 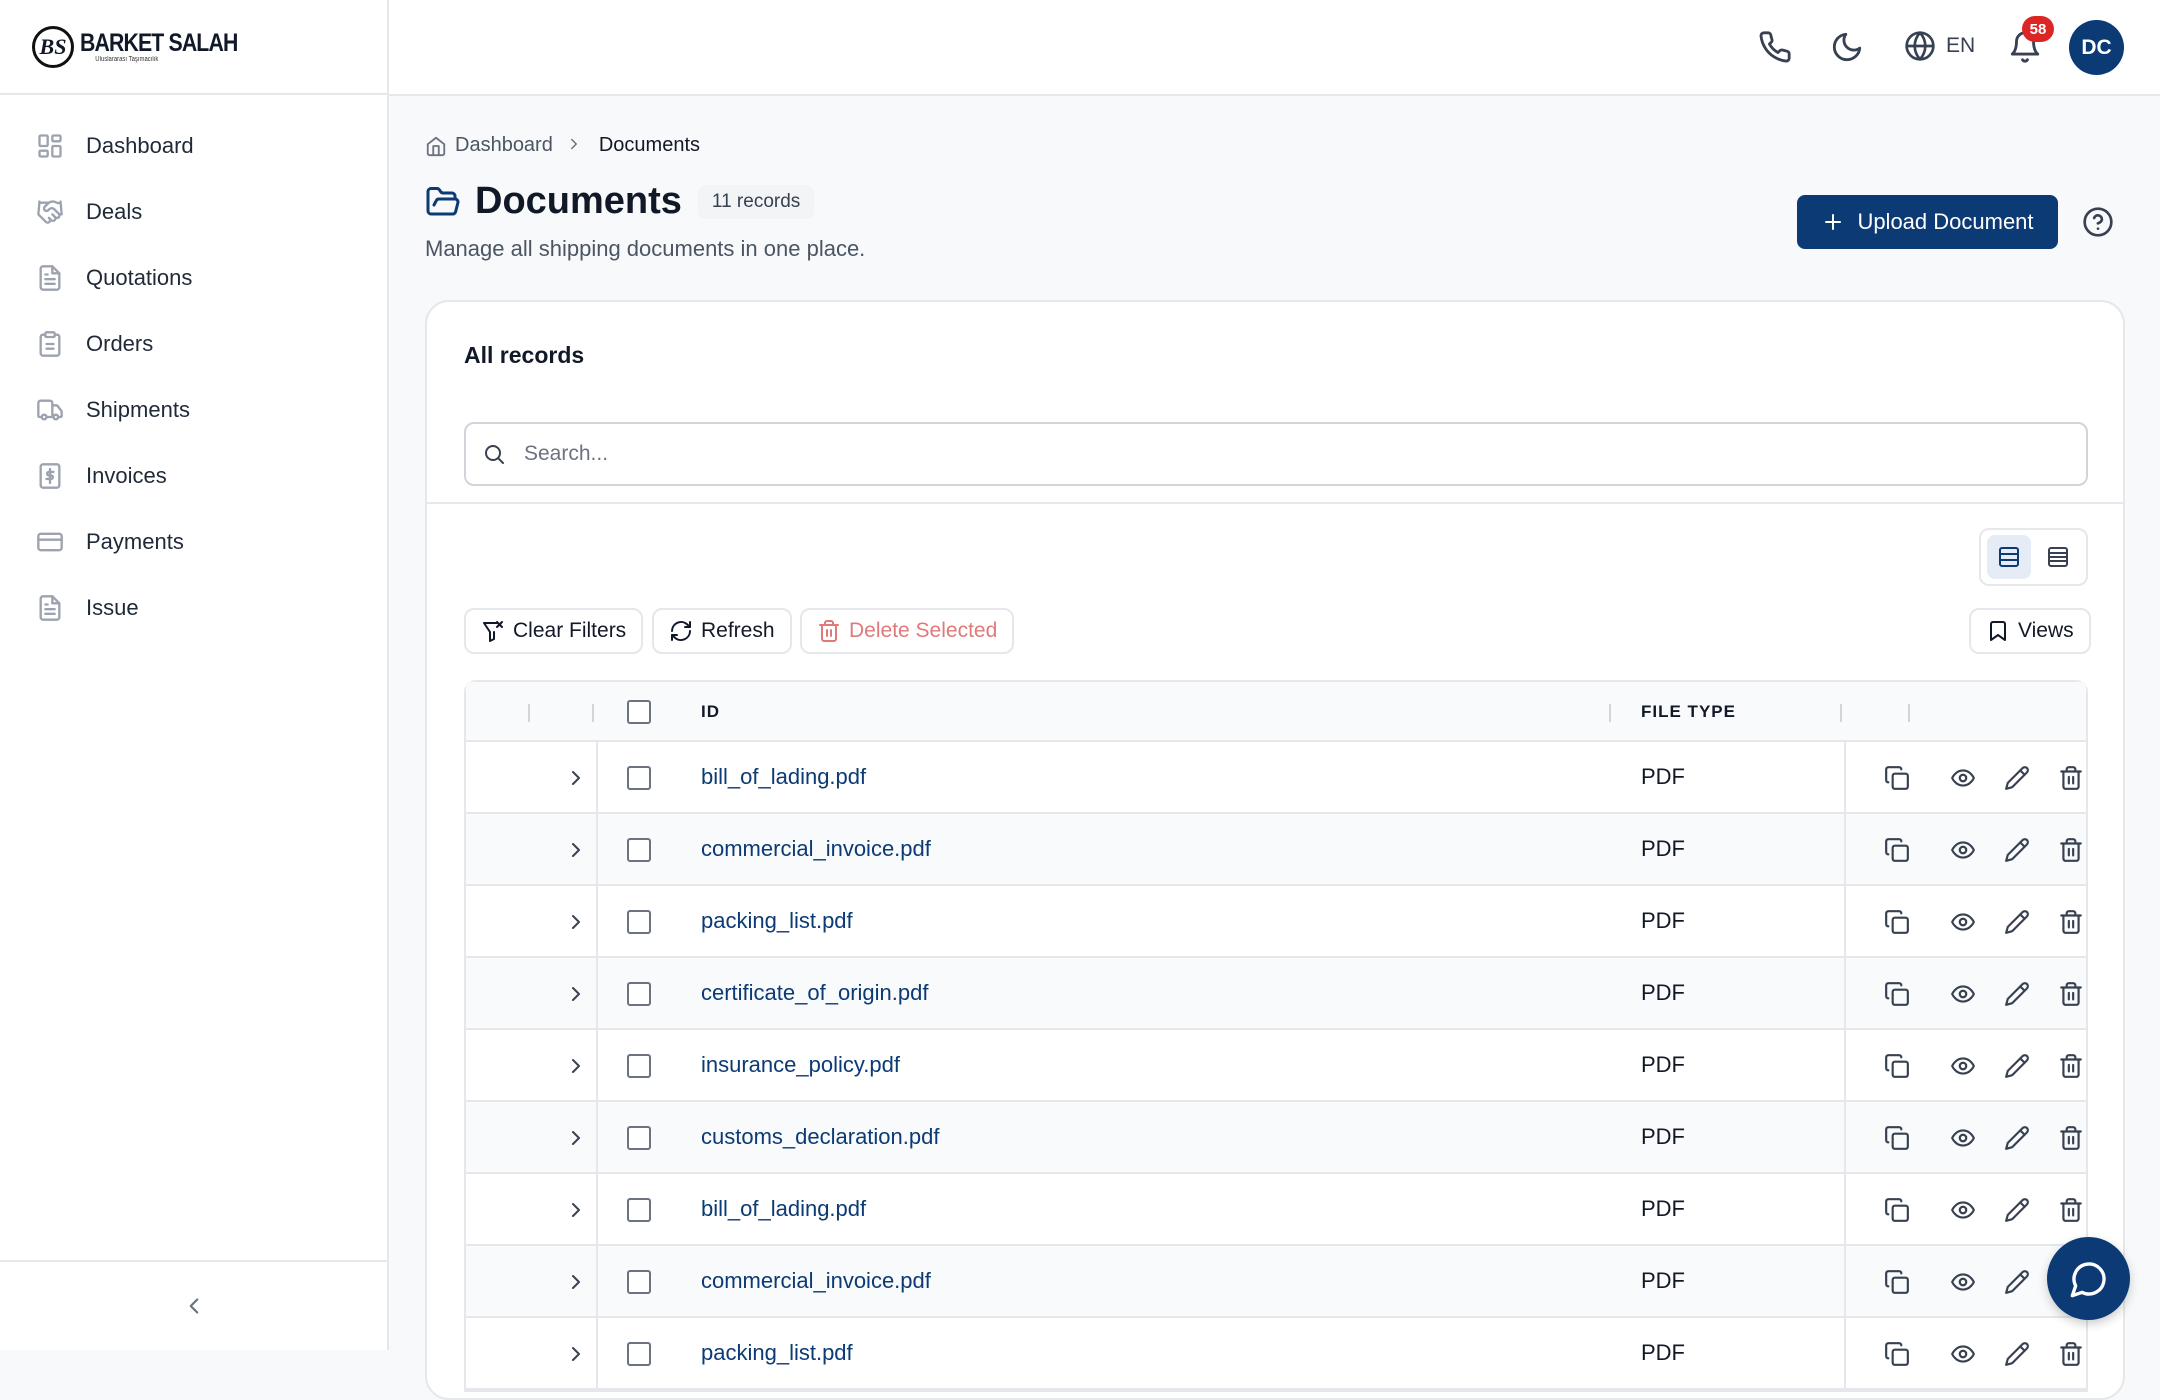 I want to click on brand-logo: BS BARKET SALAH Uluslararası Taşımacılık, so click(x=193, y=47).